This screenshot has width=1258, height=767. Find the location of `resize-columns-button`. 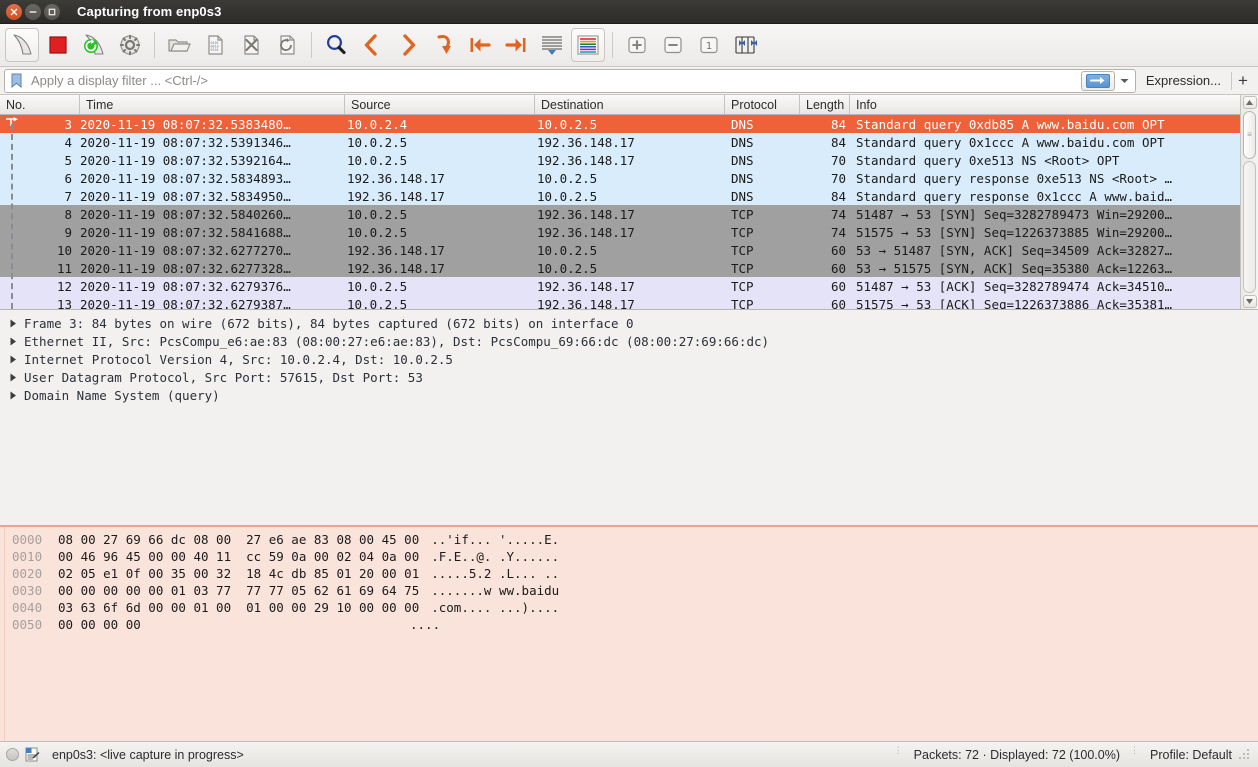

resize-columns-button is located at coordinates (745, 45).